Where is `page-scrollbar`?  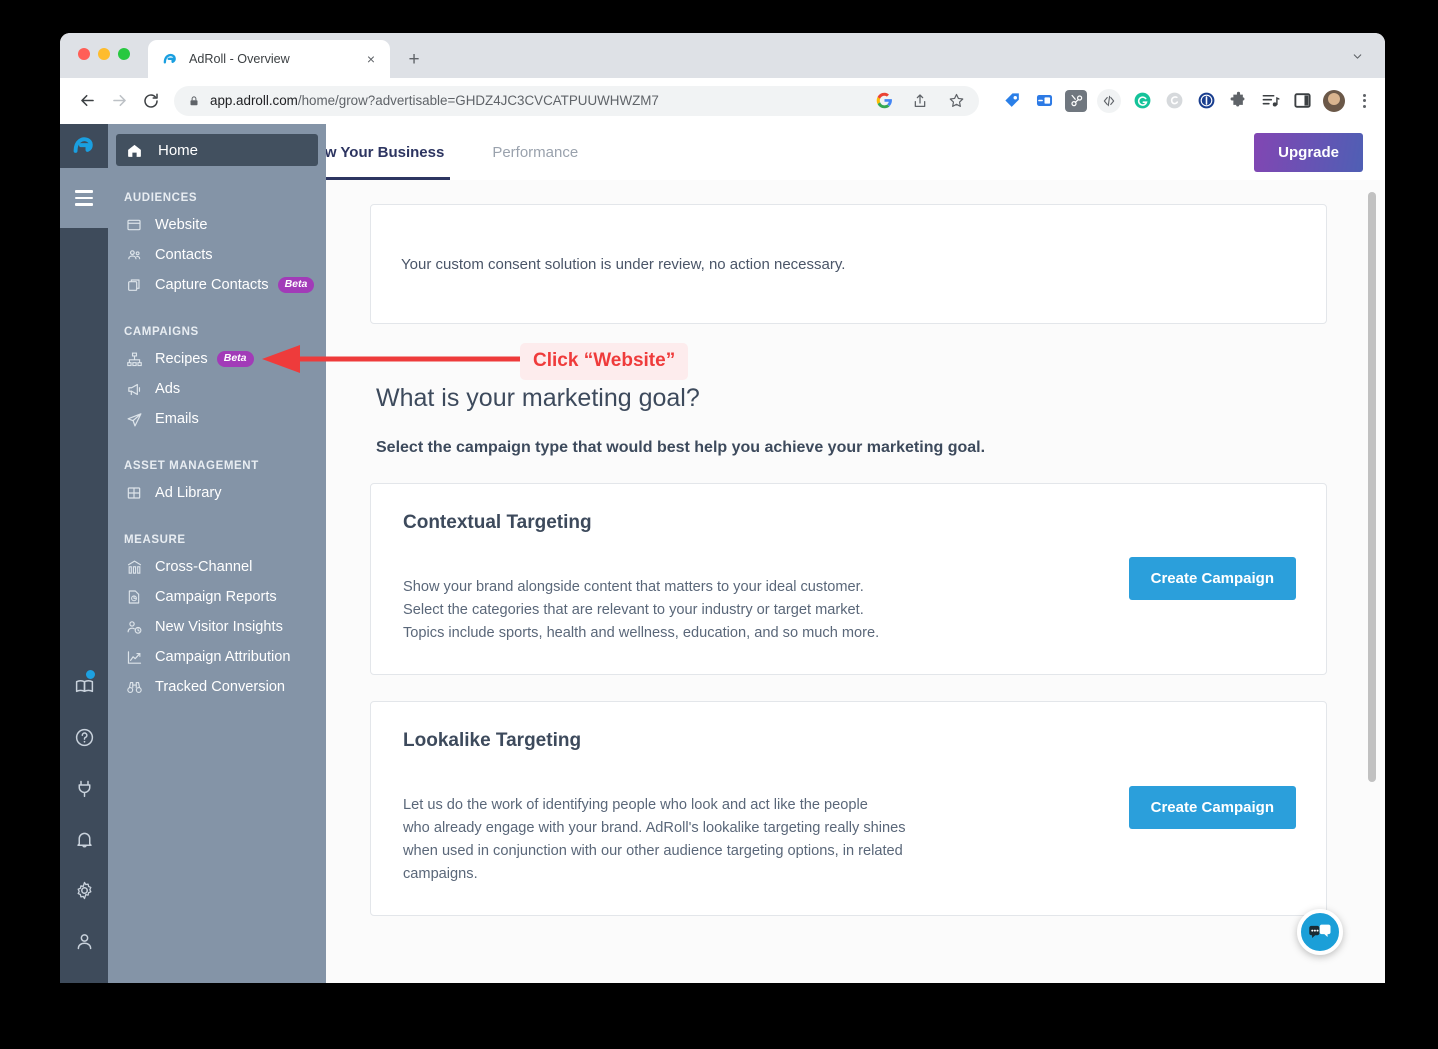
page-scrollbar is located at coordinates (1372, 581).